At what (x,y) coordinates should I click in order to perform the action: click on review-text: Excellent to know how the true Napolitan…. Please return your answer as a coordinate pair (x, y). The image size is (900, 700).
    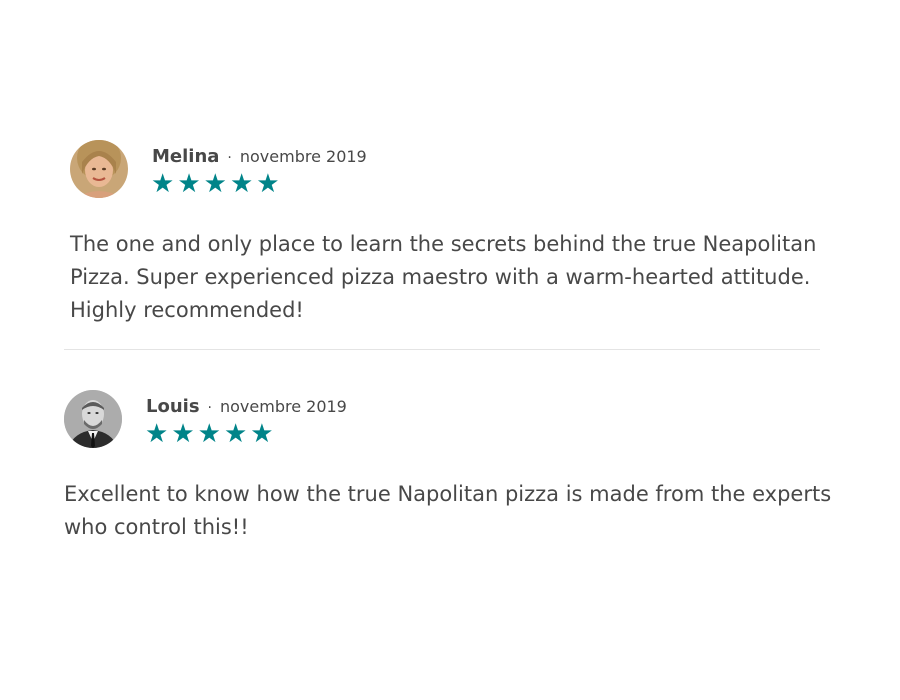
    Looking at the image, I should click on (448, 510).